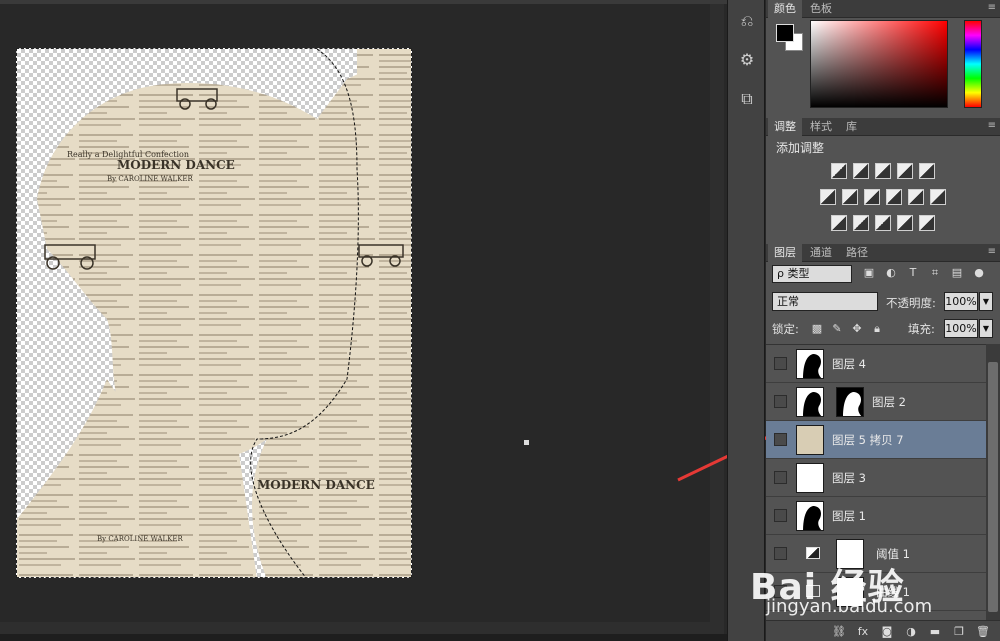 The width and height of the screenshot is (1000, 641). Describe the element at coordinates (863, 631) in the screenshot. I see `layer-style-icon: fx` at that location.